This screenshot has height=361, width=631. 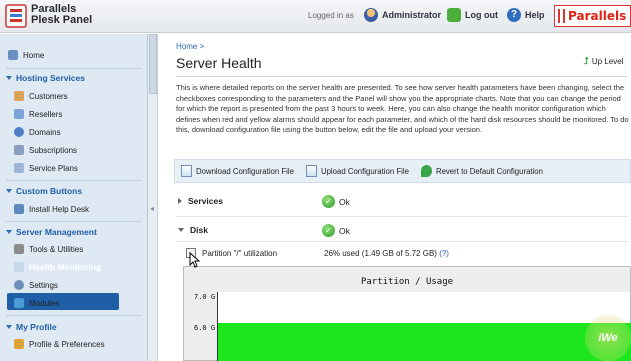 What do you see at coordinates (412, 15) in the screenshot?
I see `user-name: Administrator` at bounding box center [412, 15].